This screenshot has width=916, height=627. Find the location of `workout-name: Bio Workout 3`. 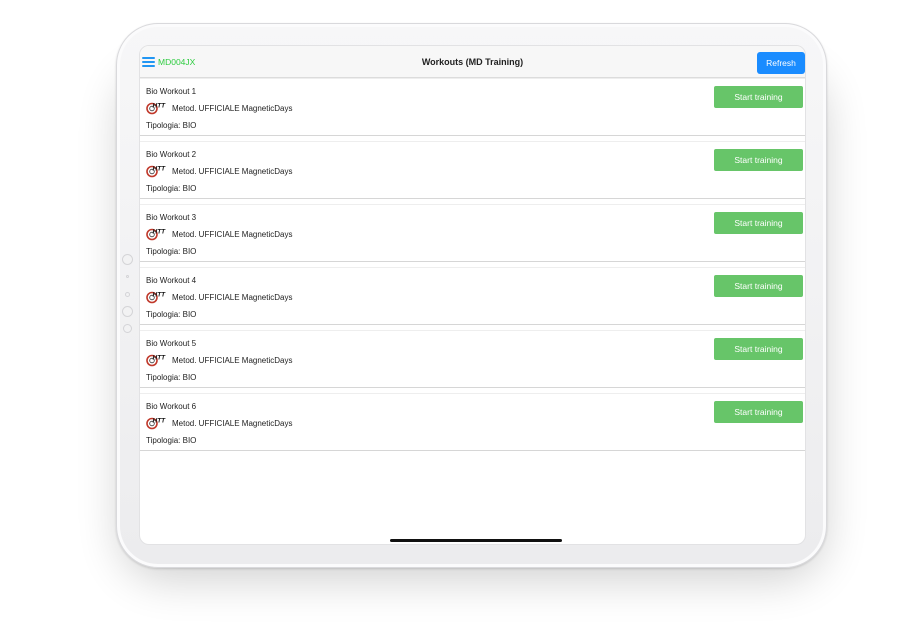

workout-name: Bio Workout 3 is located at coordinates (171, 217).